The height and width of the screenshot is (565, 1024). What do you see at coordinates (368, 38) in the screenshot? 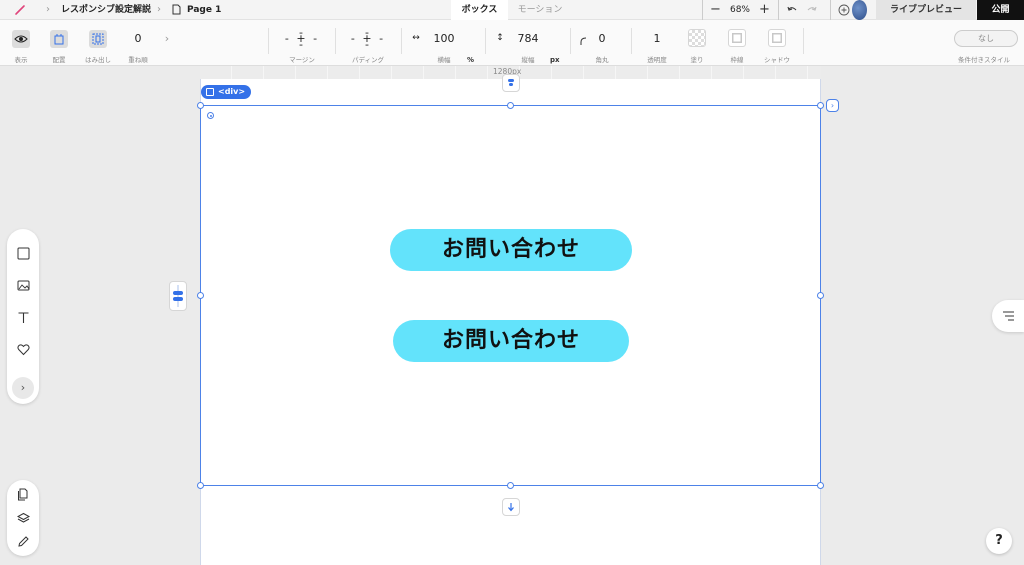
I see `padding-grid-icon: -- + --` at bounding box center [368, 38].